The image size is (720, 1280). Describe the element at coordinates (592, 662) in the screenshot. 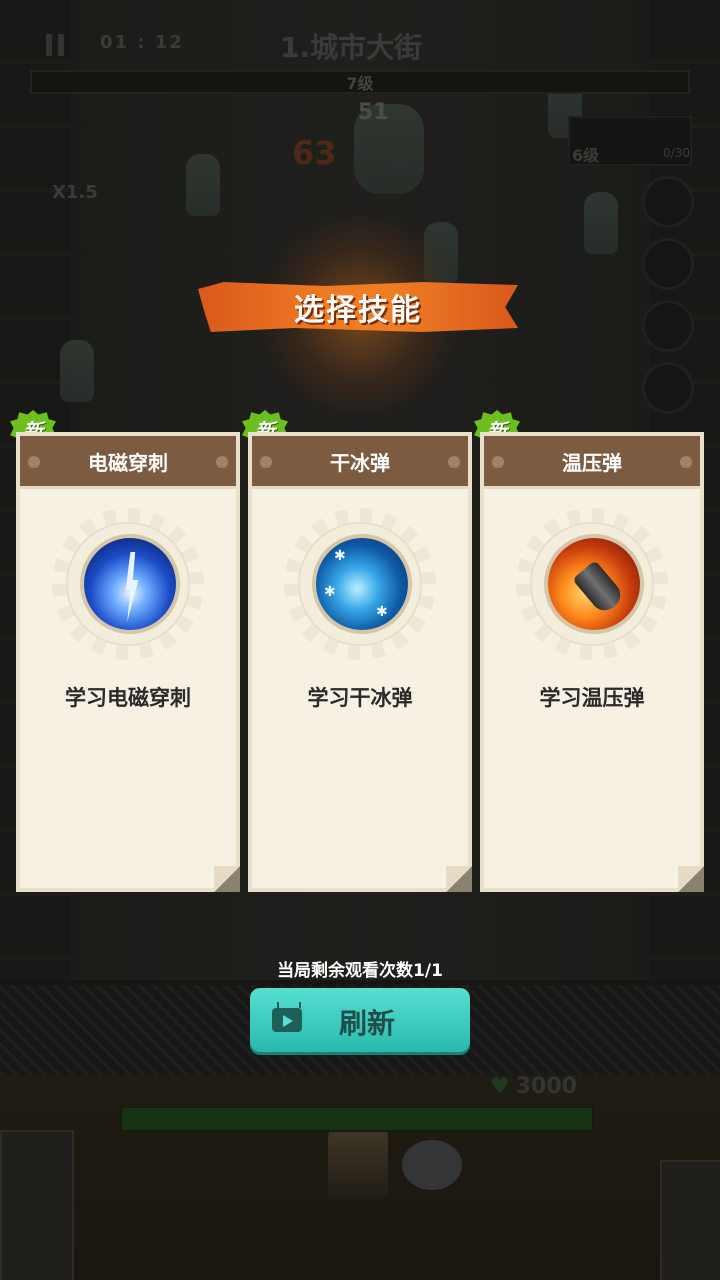

I see `skill-card-3: 温压弹 学习温压弹` at that location.